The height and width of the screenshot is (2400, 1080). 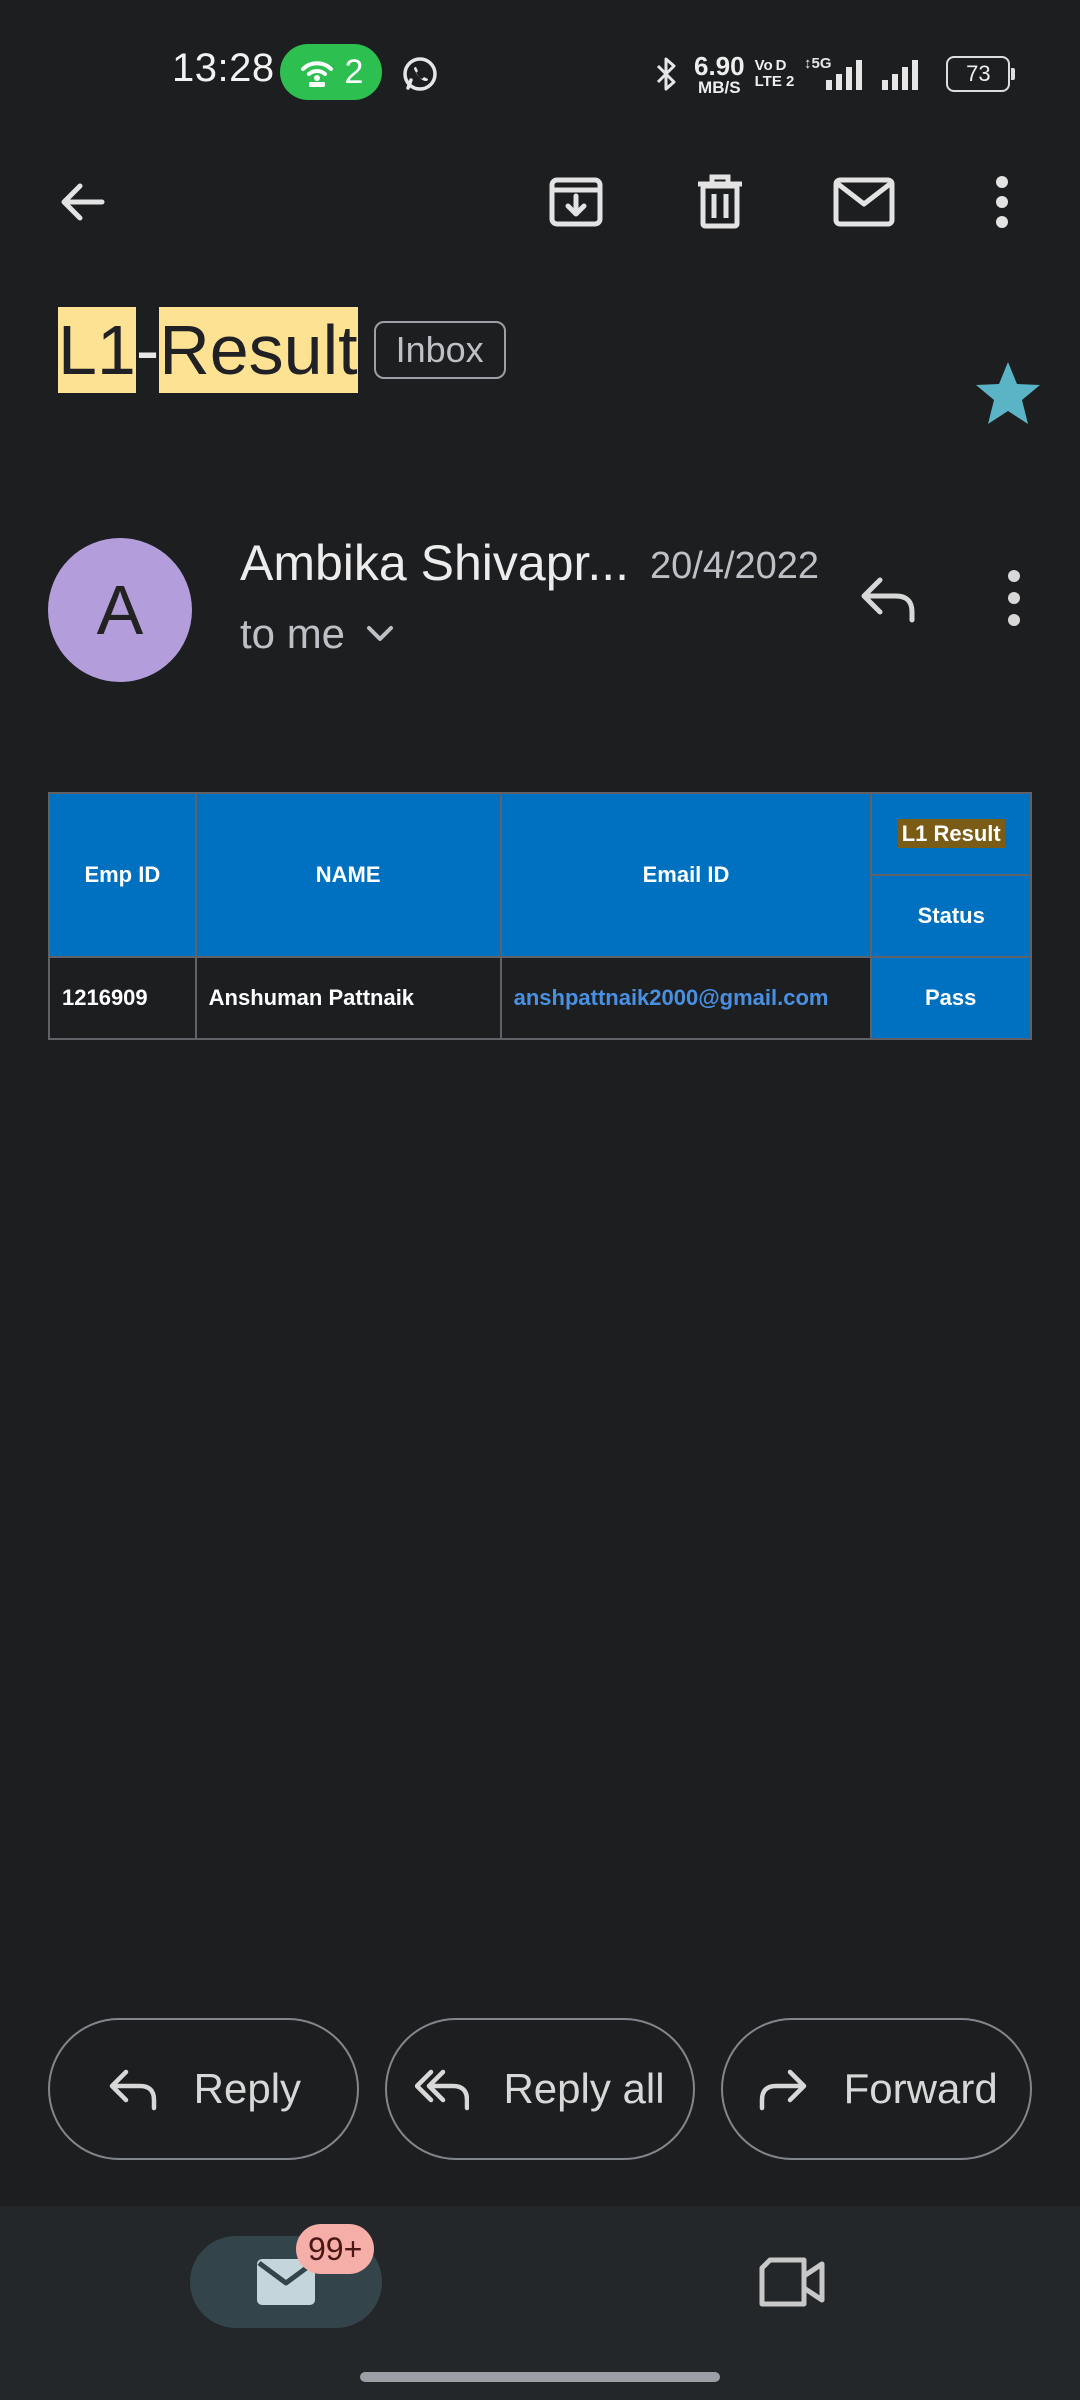 I want to click on recipient-details-toggle: to me, so click(x=317, y=634).